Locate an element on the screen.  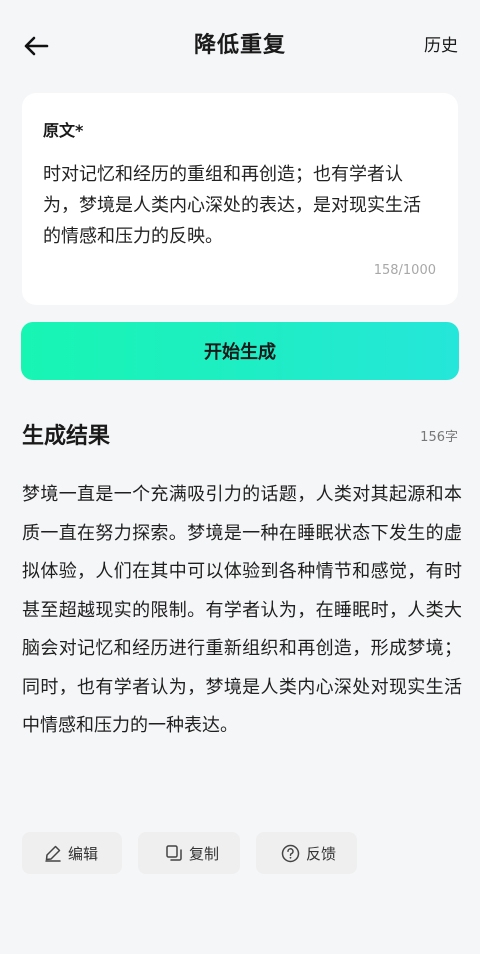
page-title: 降低重复 is located at coordinates (239, 45).